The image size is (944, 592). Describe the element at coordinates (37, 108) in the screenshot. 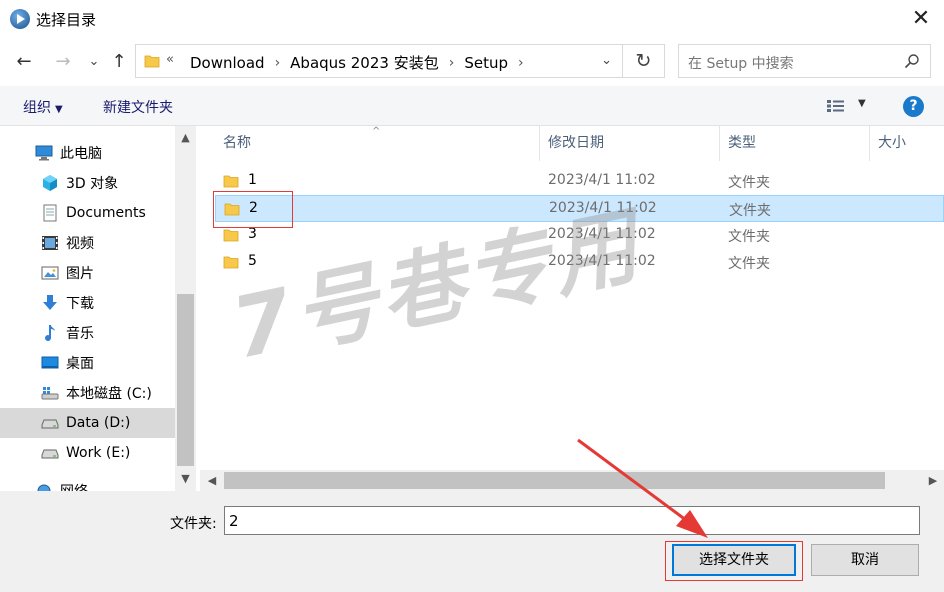

I see `organize-label: 组织` at that location.